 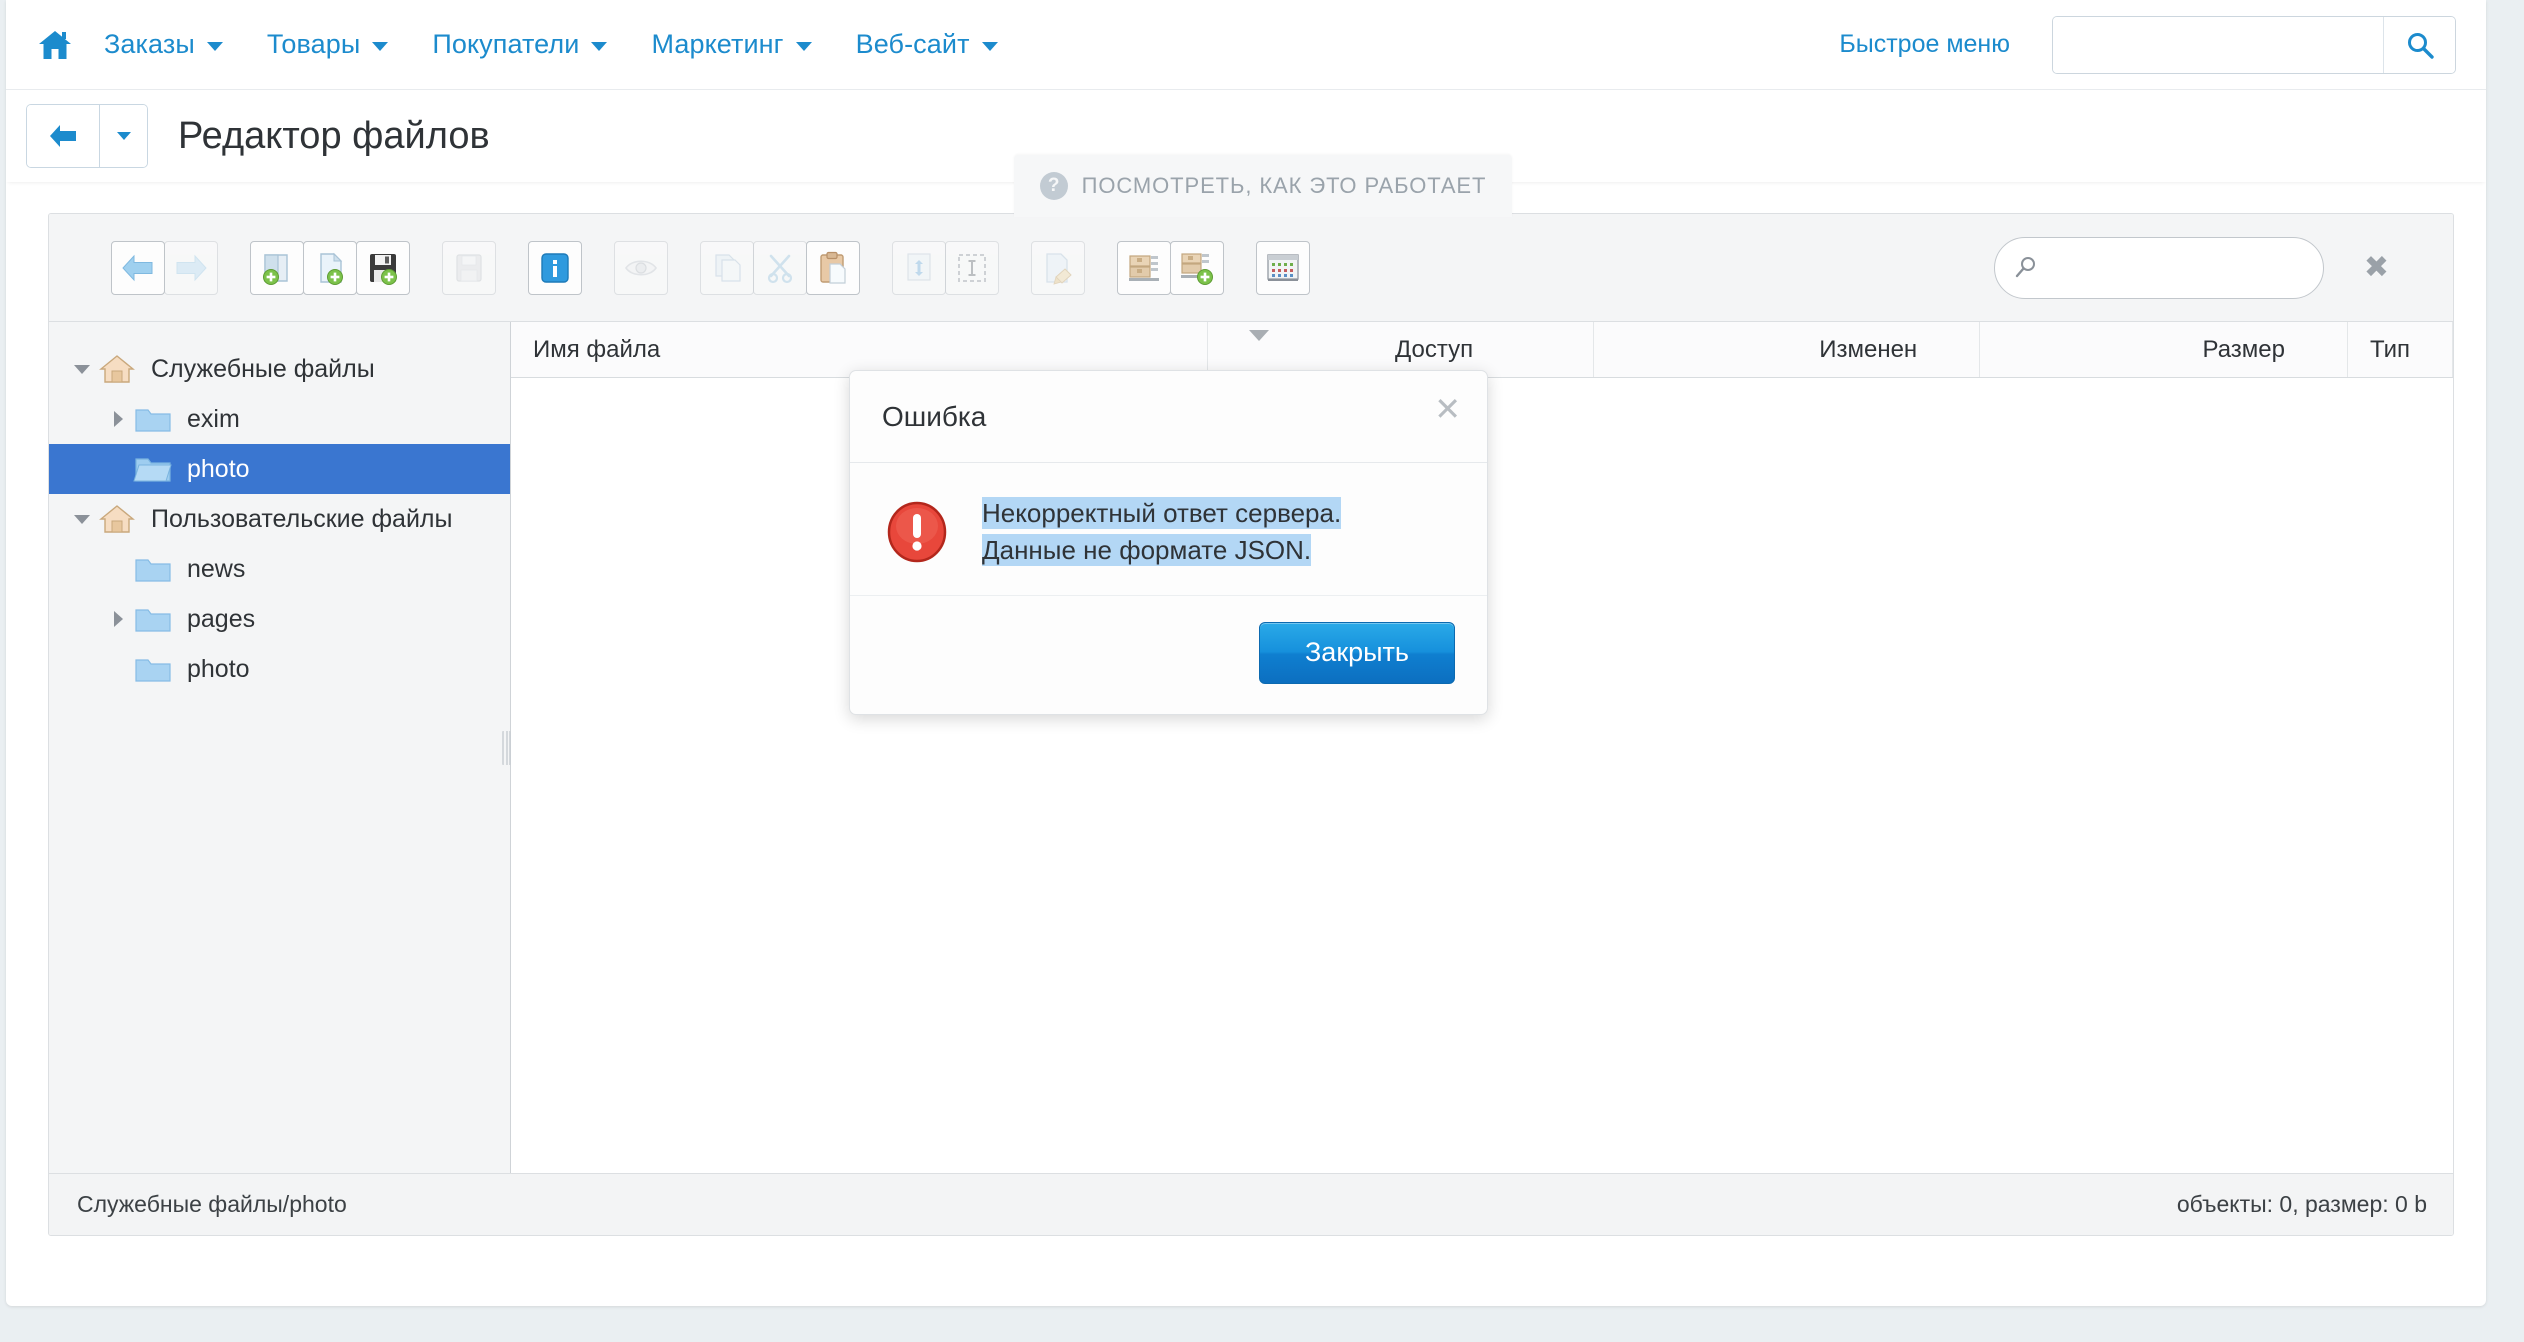 What do you see at coordinates (279, 469) in the screenshot?
I see `tree-item-photo-service: photo` at bounding box center [279, 469].